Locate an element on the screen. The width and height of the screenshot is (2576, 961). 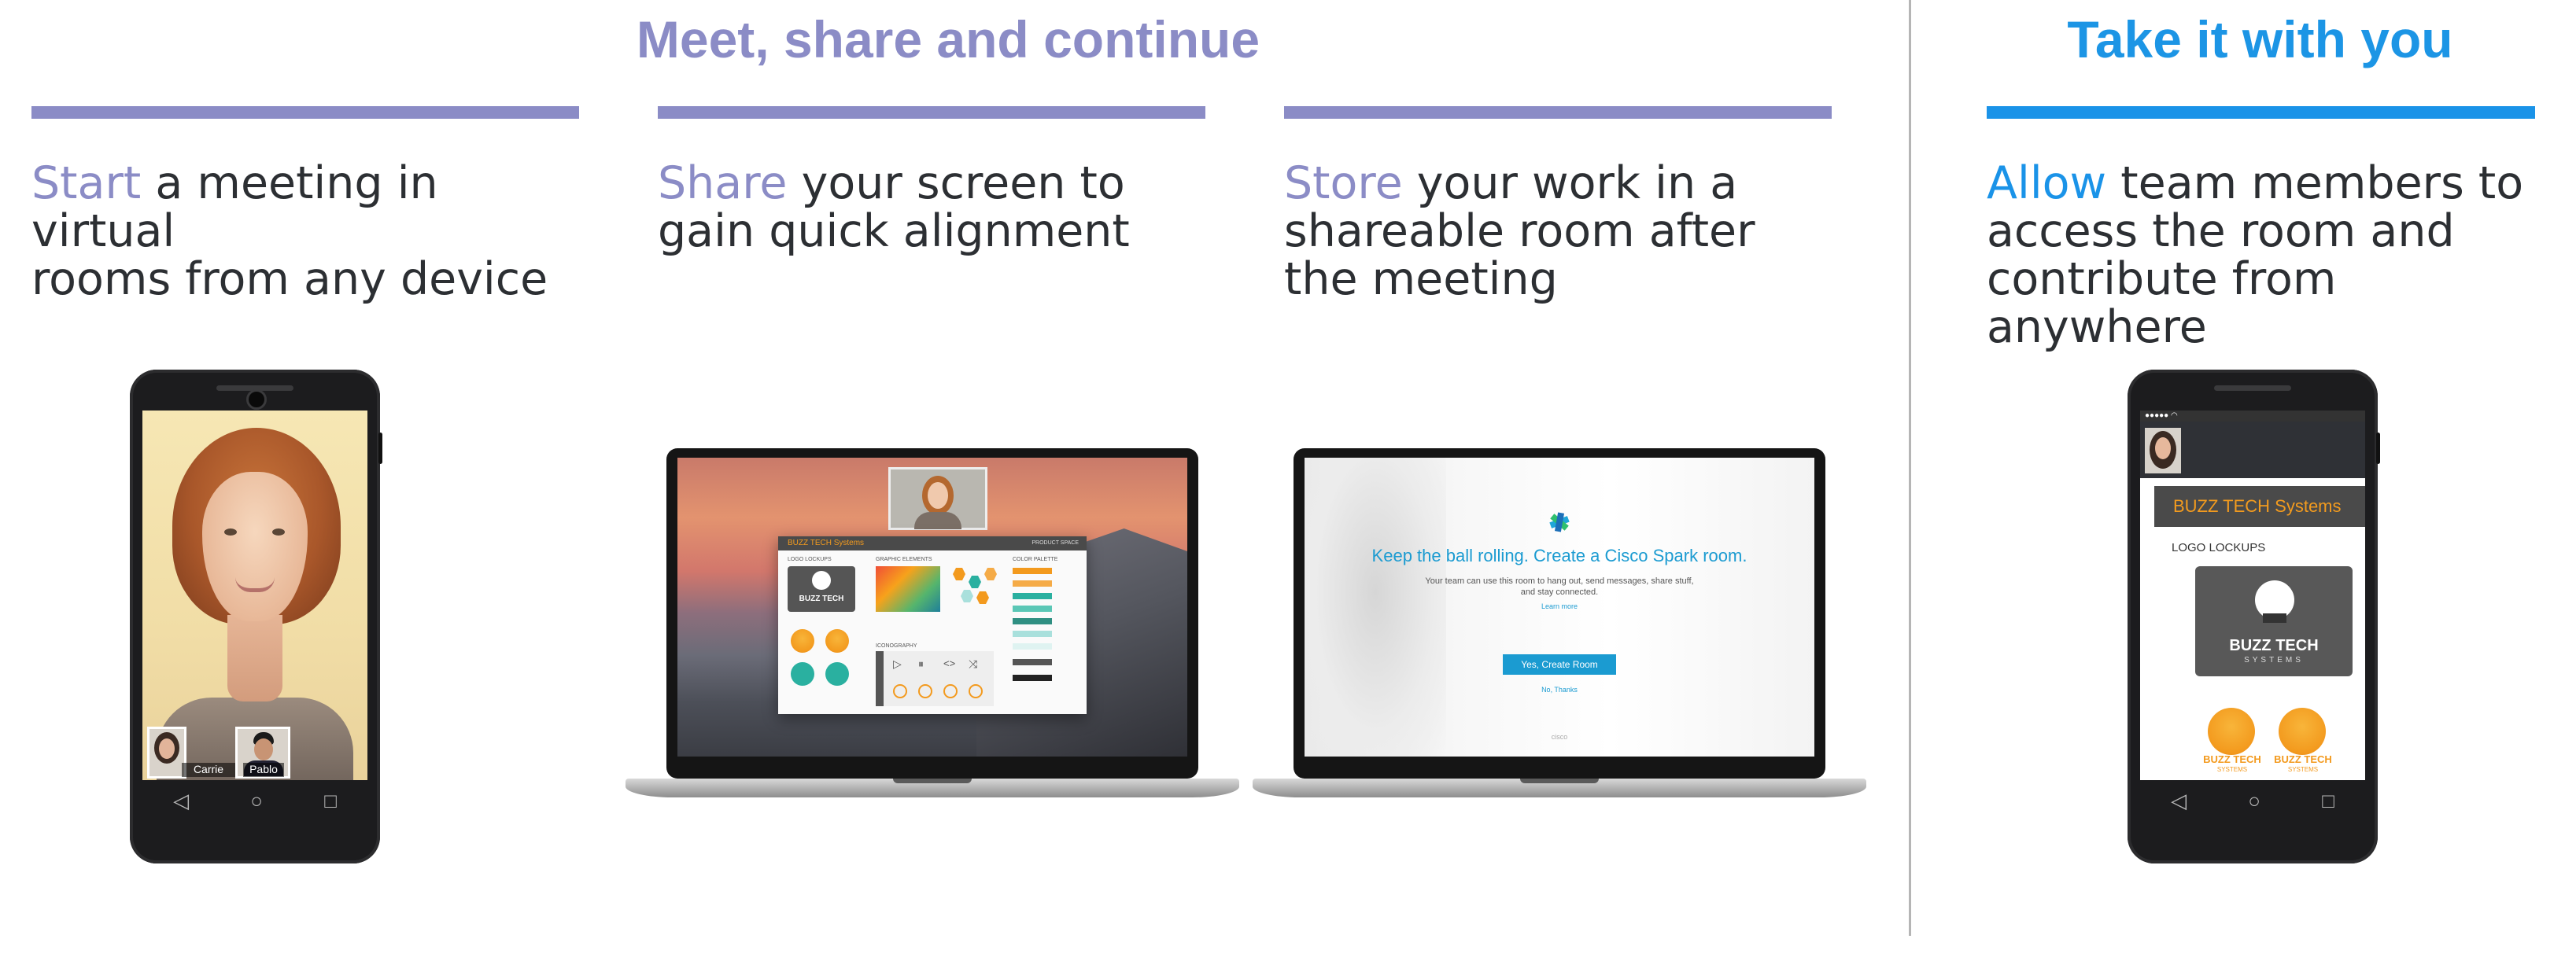
caller-left-eye is located at coordinates (230, 532).